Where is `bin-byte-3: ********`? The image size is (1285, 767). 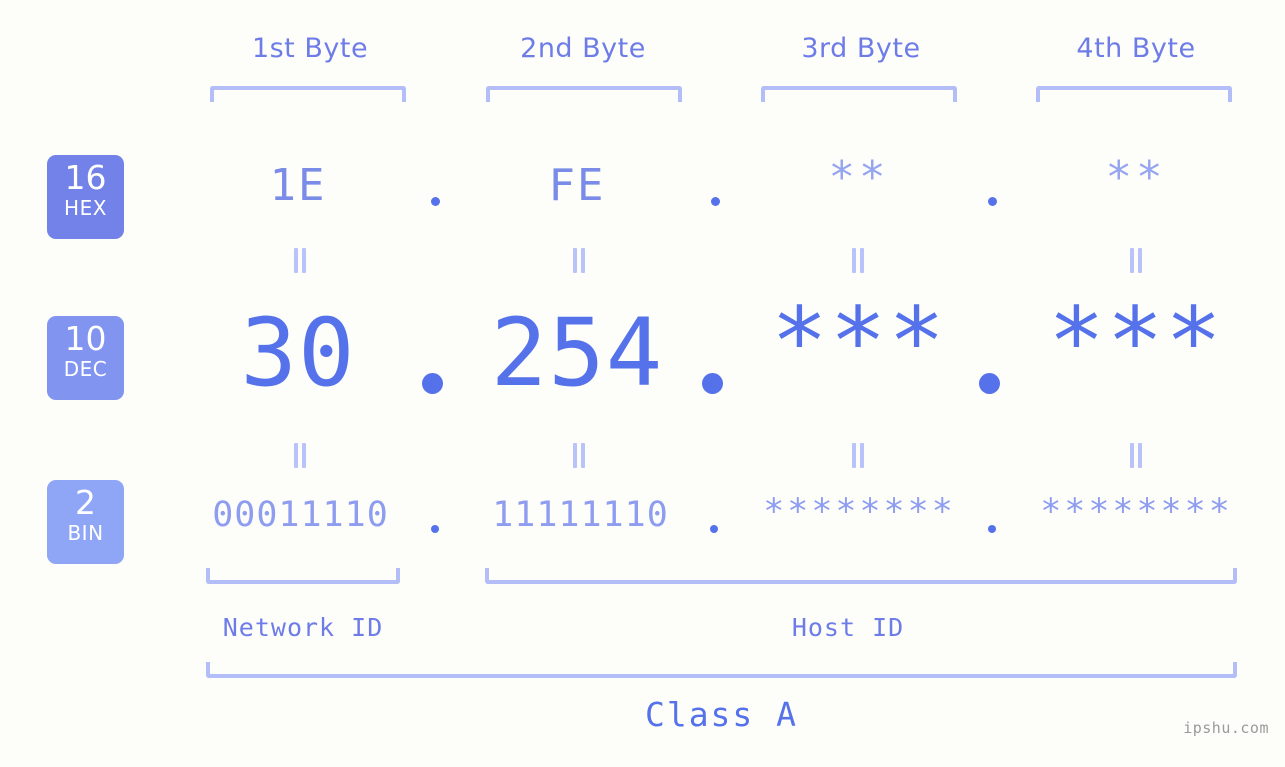 bin-byte-3: ******** is located at coordinates (859, 512).